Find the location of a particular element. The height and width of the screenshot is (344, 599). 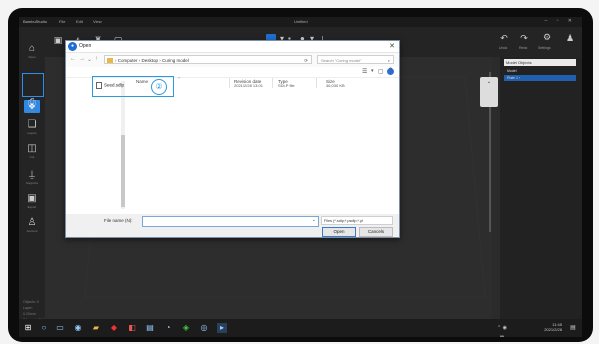

sidebar-item-print: ⎙ Print is located at coordinates (32, 107).